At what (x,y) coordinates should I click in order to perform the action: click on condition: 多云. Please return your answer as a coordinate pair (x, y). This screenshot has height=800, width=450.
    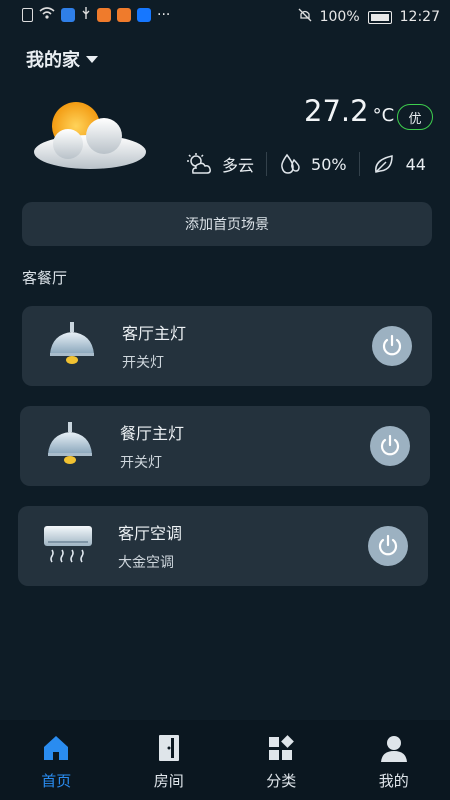
    Looking at the image, I should click on (226, 164).